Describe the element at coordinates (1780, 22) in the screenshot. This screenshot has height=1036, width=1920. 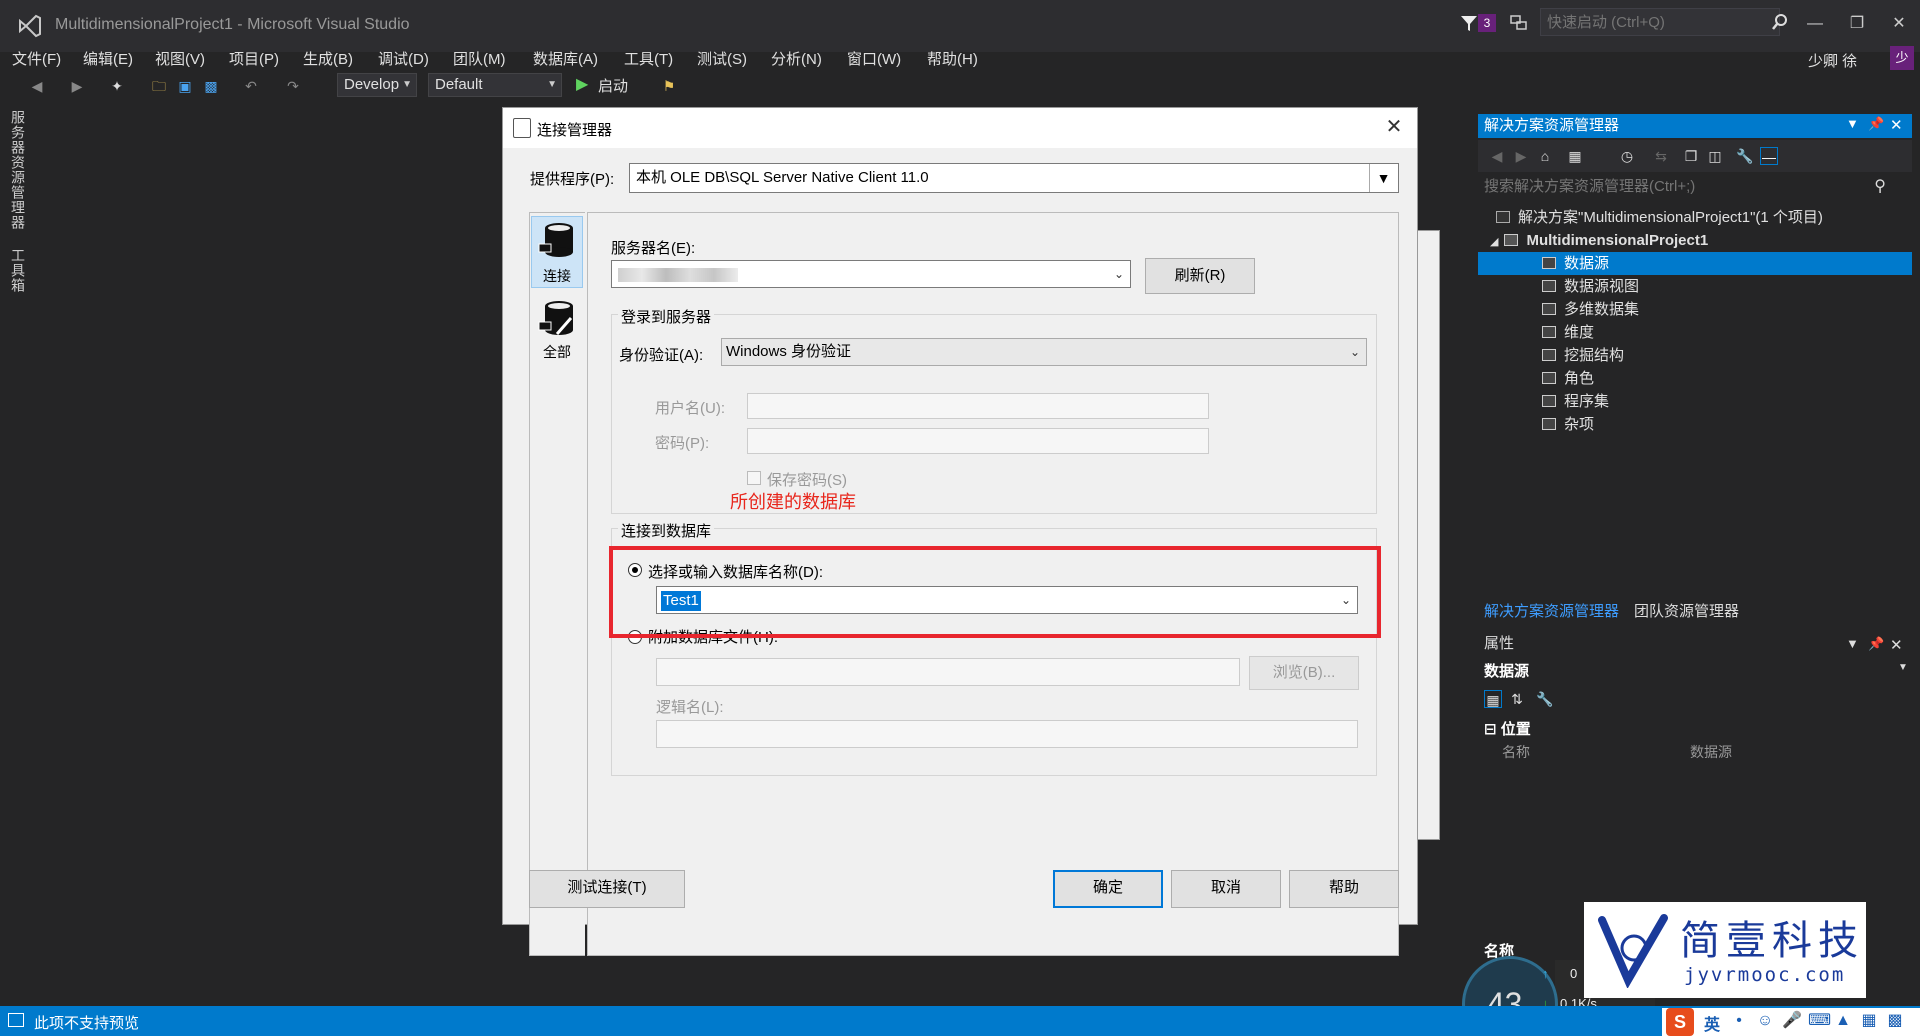
I see `search-icon` at that location.